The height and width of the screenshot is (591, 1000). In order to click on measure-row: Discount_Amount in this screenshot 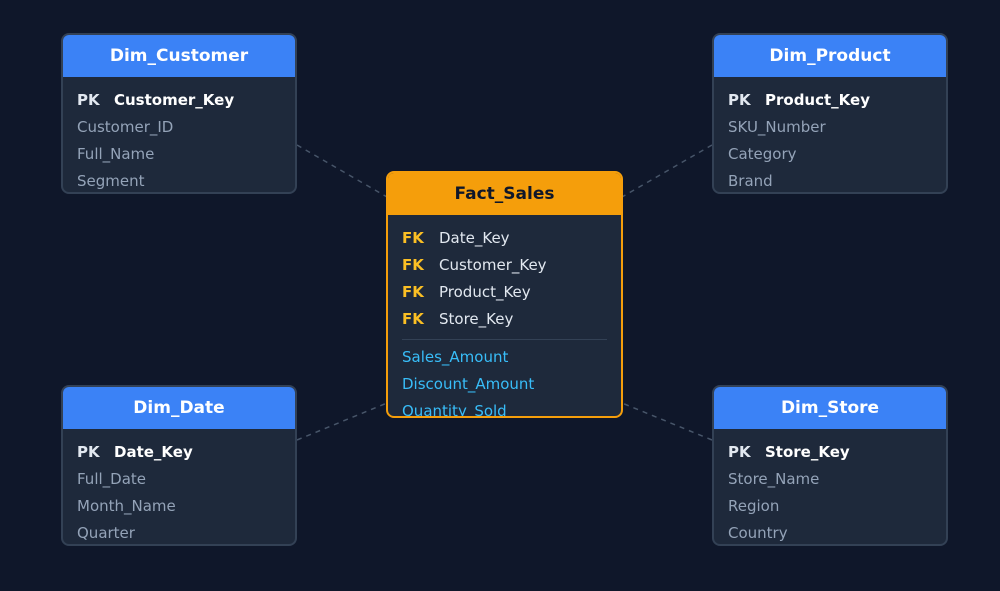, I will do `click(468, 384)`.